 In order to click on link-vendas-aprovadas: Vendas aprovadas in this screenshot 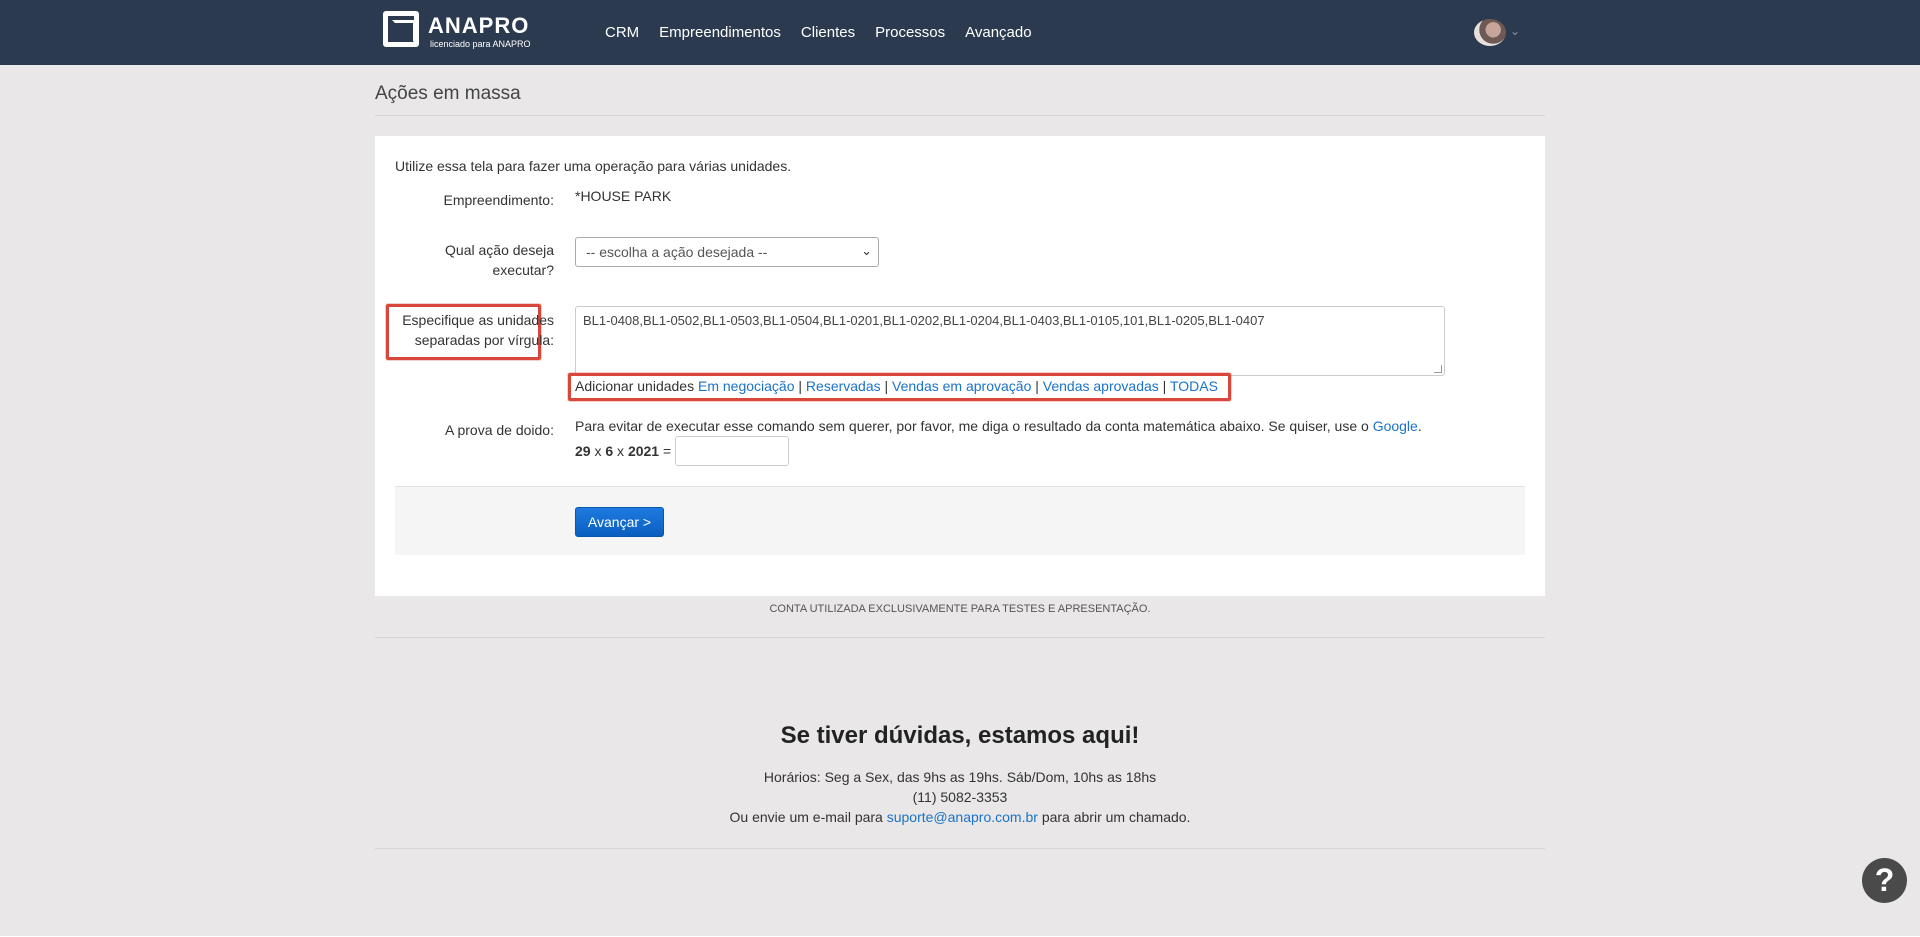, I will do `click(1101, 386)`.